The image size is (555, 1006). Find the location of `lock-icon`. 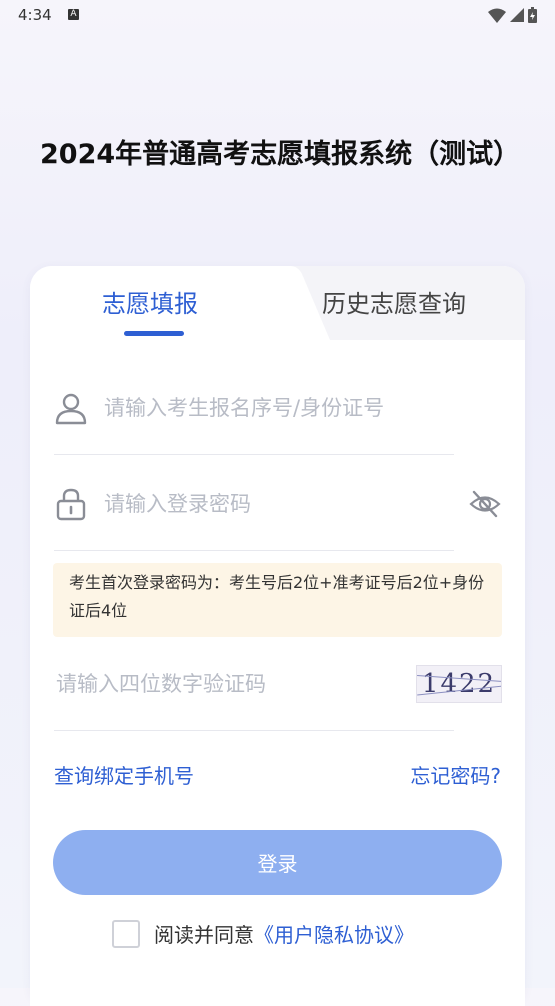

lock-icon is located at coordinates (71, 504).